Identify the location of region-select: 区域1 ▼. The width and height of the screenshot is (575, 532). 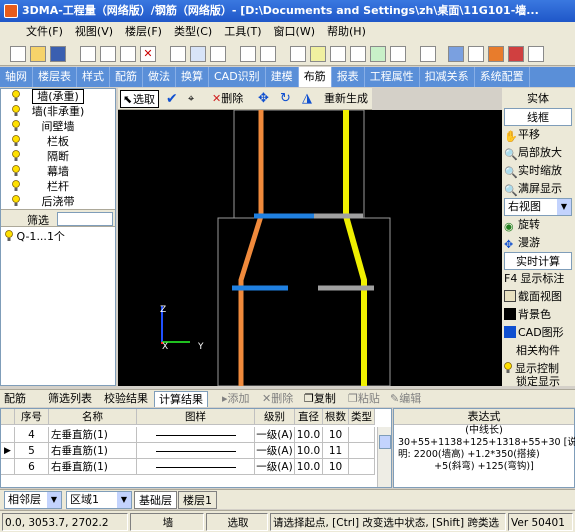
(99, 500).